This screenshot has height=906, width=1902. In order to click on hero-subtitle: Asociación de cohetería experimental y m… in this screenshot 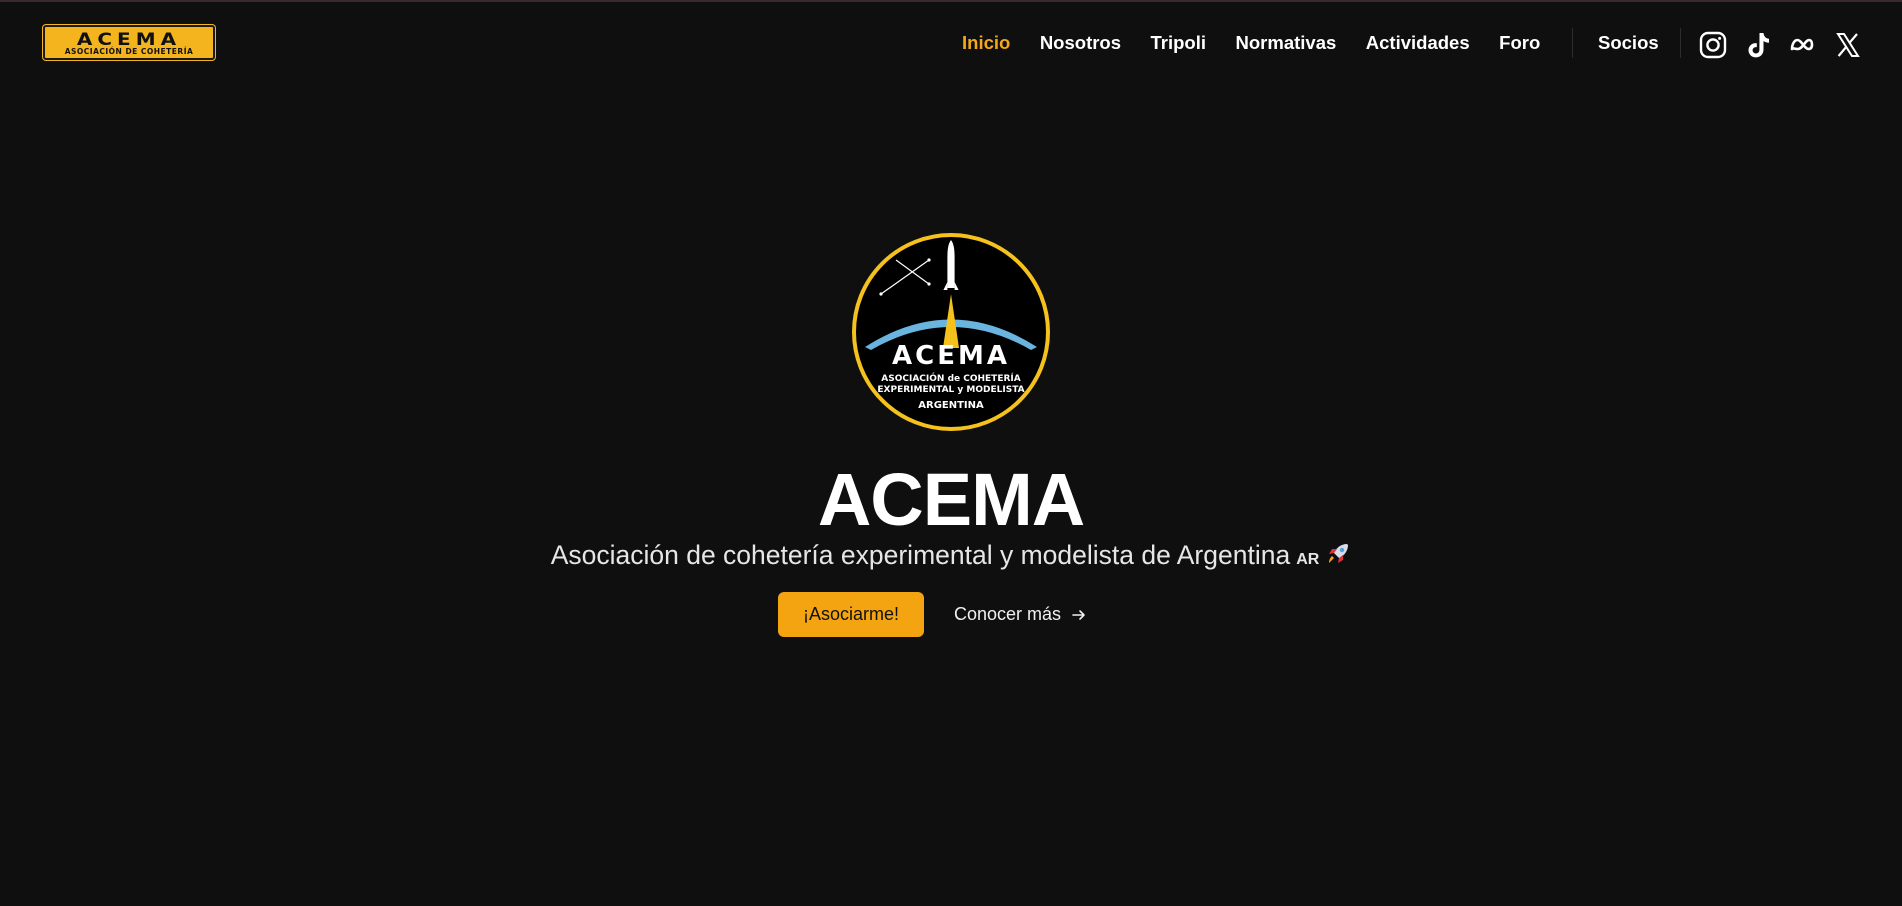, I will do `click(951, 557)`.